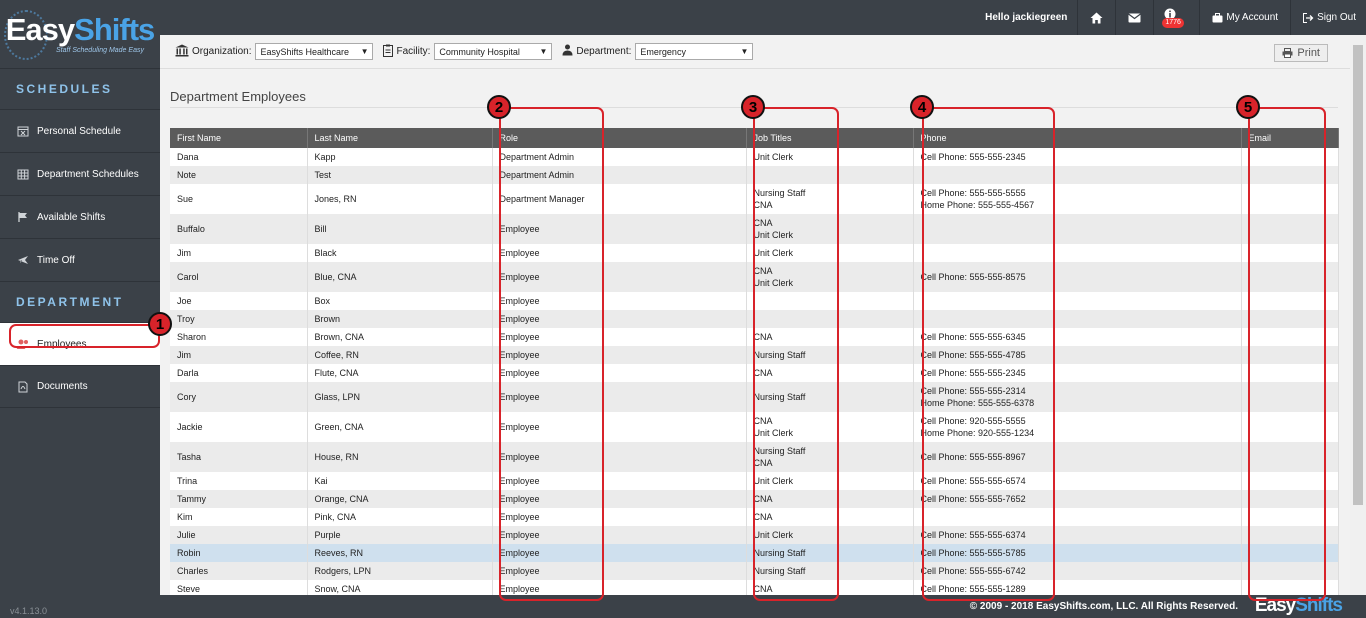 Image resolution: width=1366 pixels, height=618 pixels. Describe the element at coordinates (80, 301) in the screenshot. I see `sidebar-section-department: DEPARTMENT` at that location.